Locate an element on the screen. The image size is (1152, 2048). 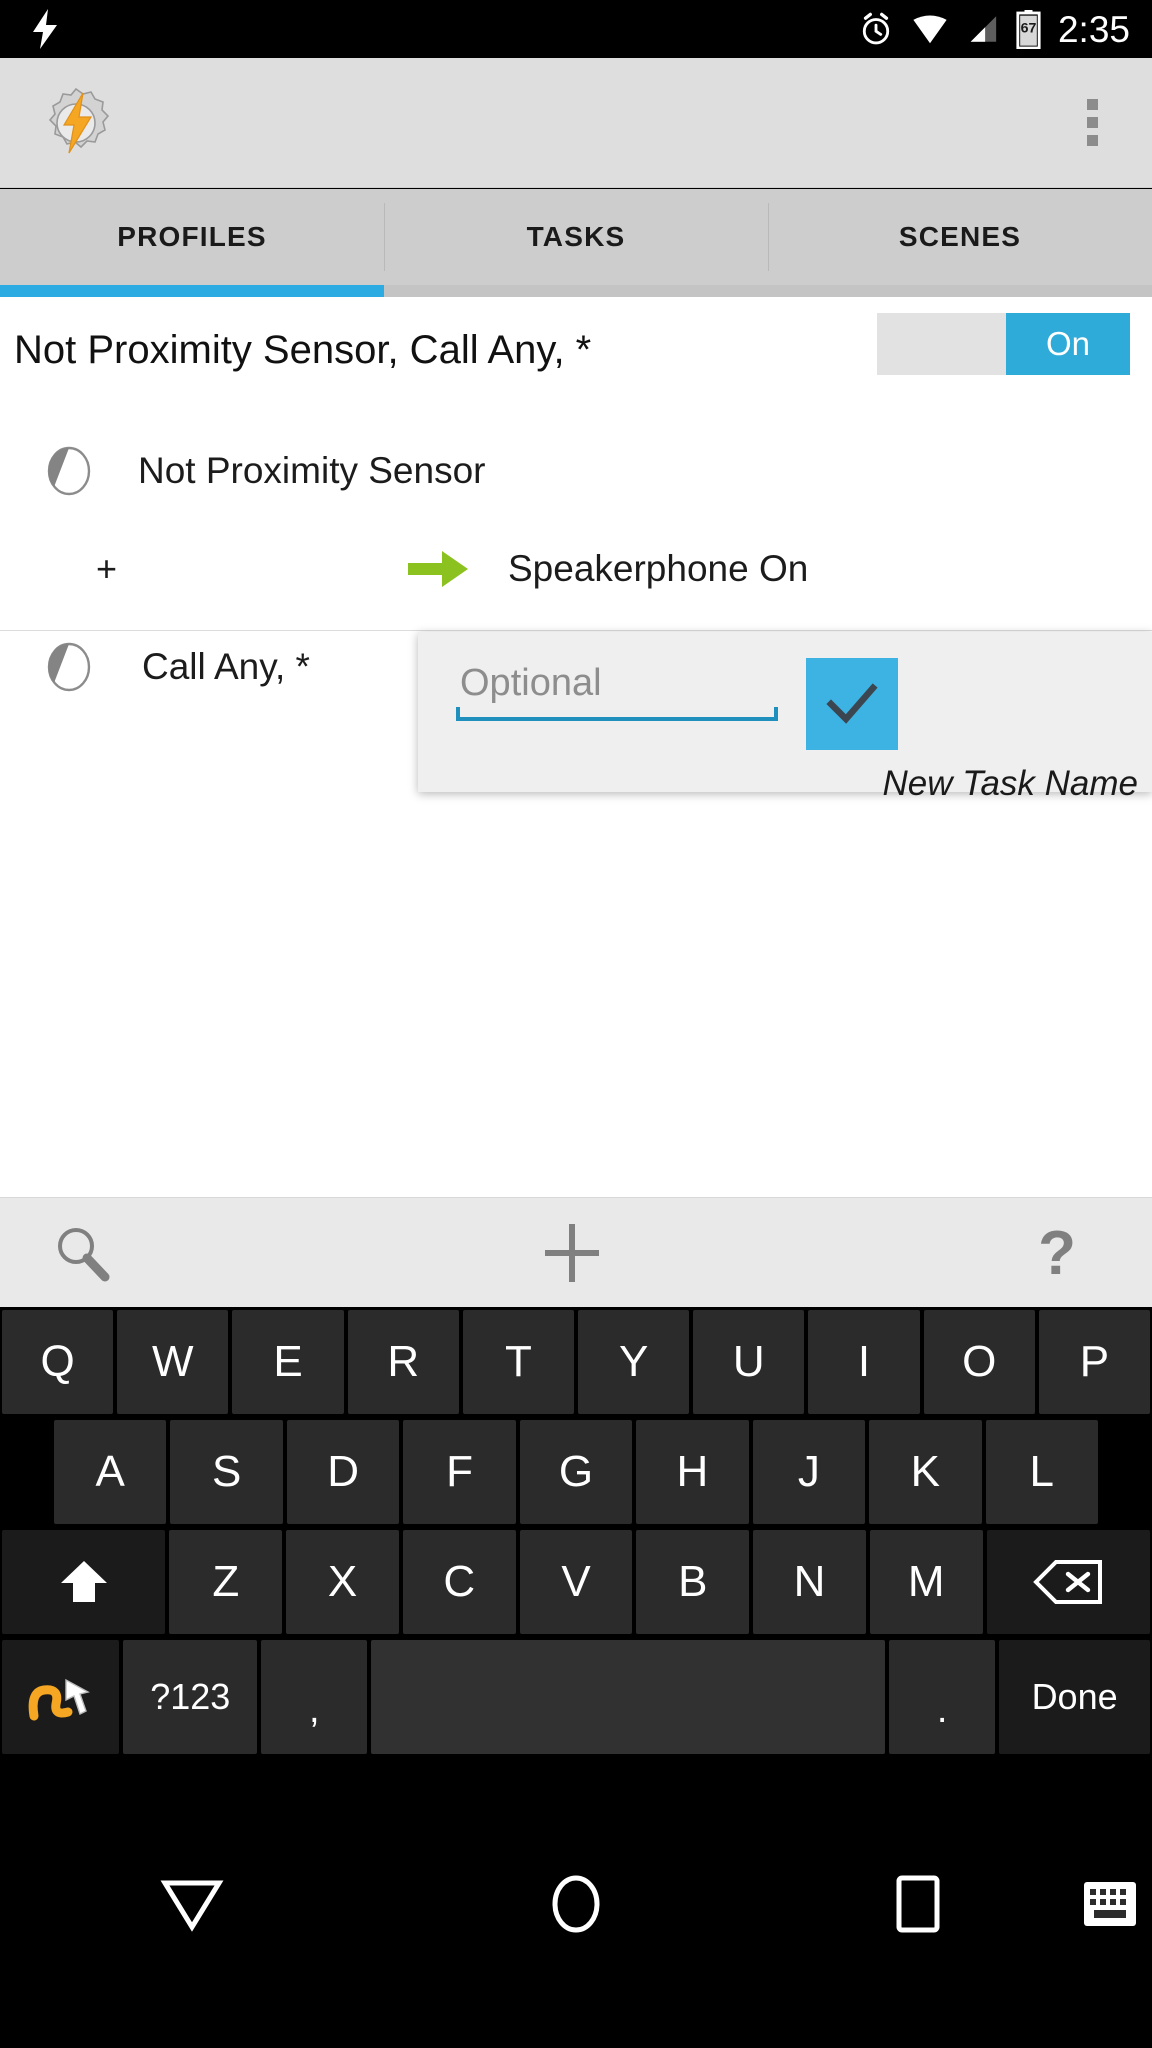
tab-tasks-label: TASKS is located at coordinates (576, 236).